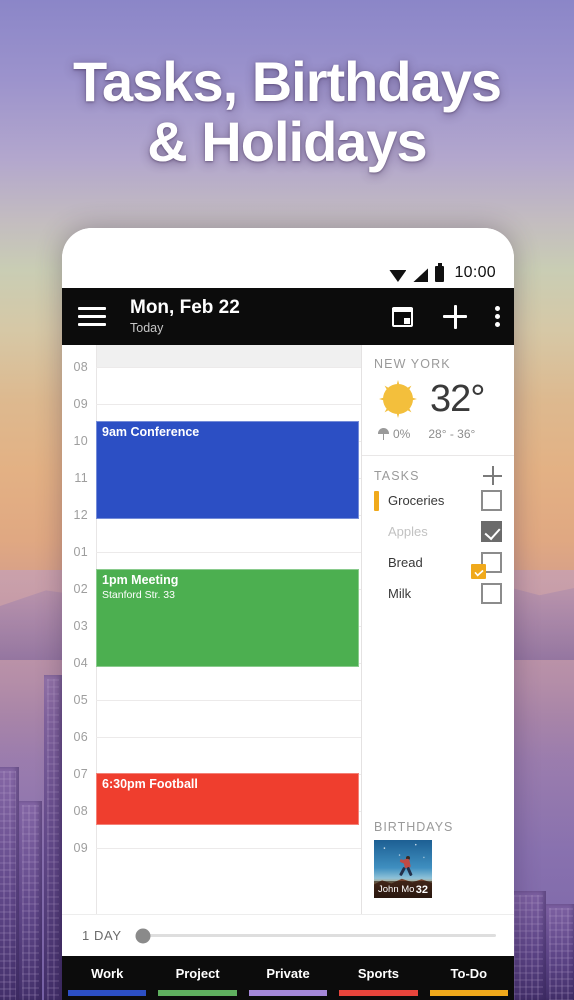 This screenshot has height=1000, width=574. Describe the element at coordinates (438, 593) in the screenshot. I see `task-item: Milk` at that location.